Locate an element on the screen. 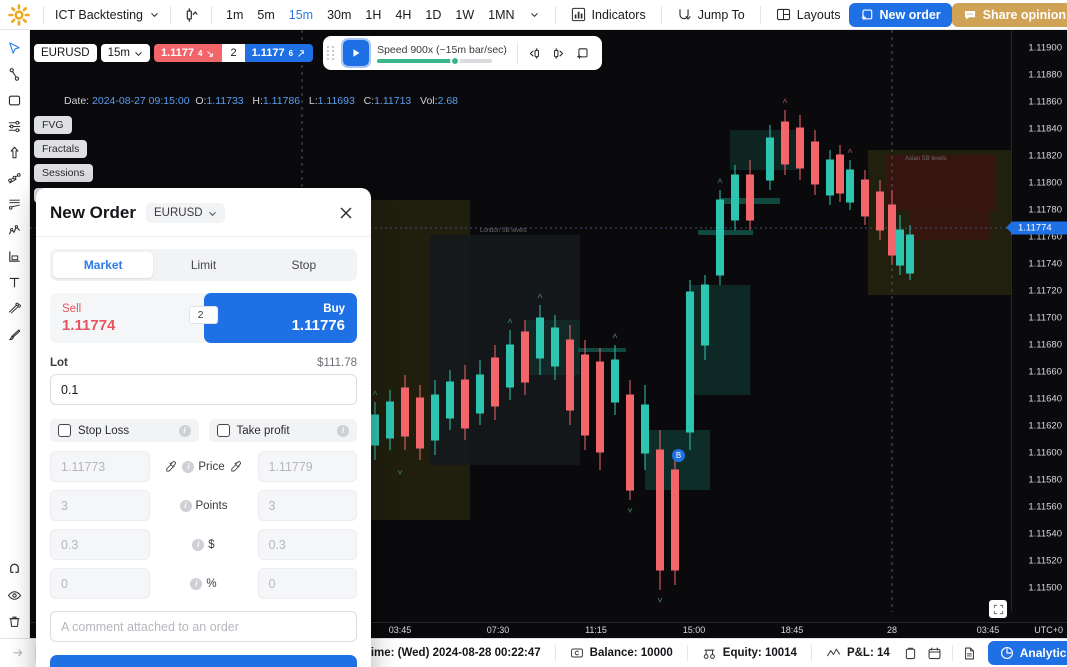 The height and width of the screenshot is (667, 1067). indicators-button: Indicators is located at coordinates (608, 14).